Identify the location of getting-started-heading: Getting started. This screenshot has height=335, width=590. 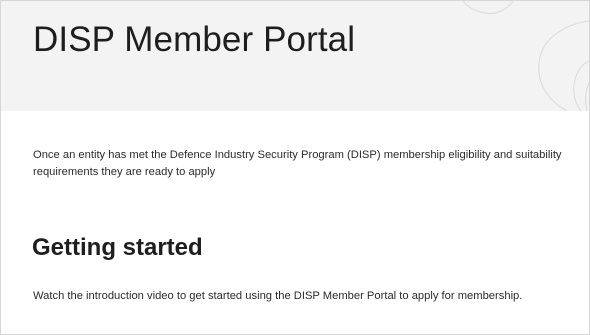
(117, 247).